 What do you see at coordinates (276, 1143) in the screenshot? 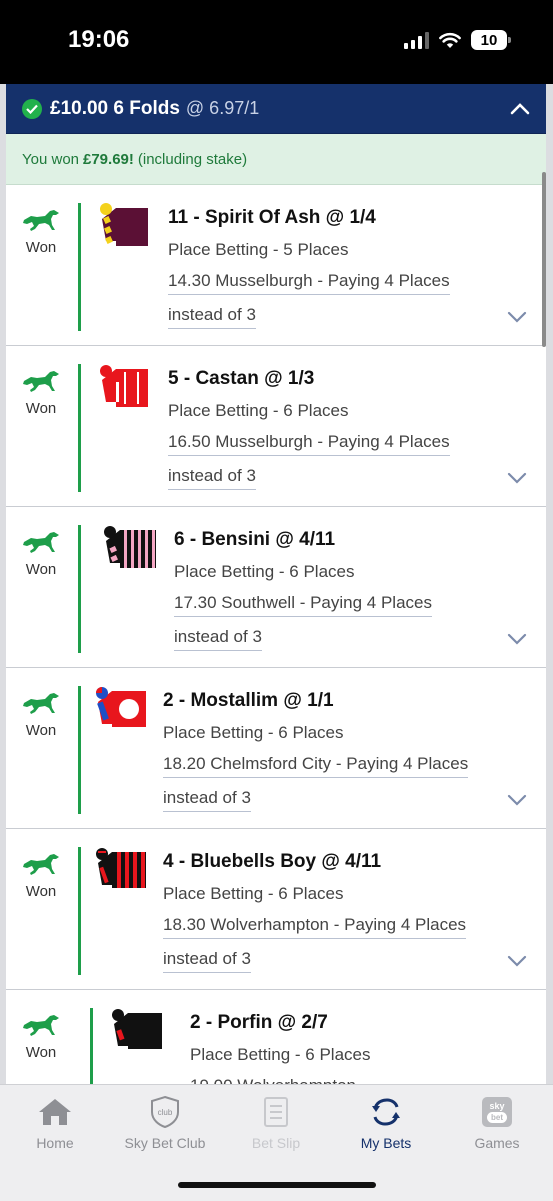
I see `tab-bet-slip-label: Bet Slip` at bounding box center [276, 1143].